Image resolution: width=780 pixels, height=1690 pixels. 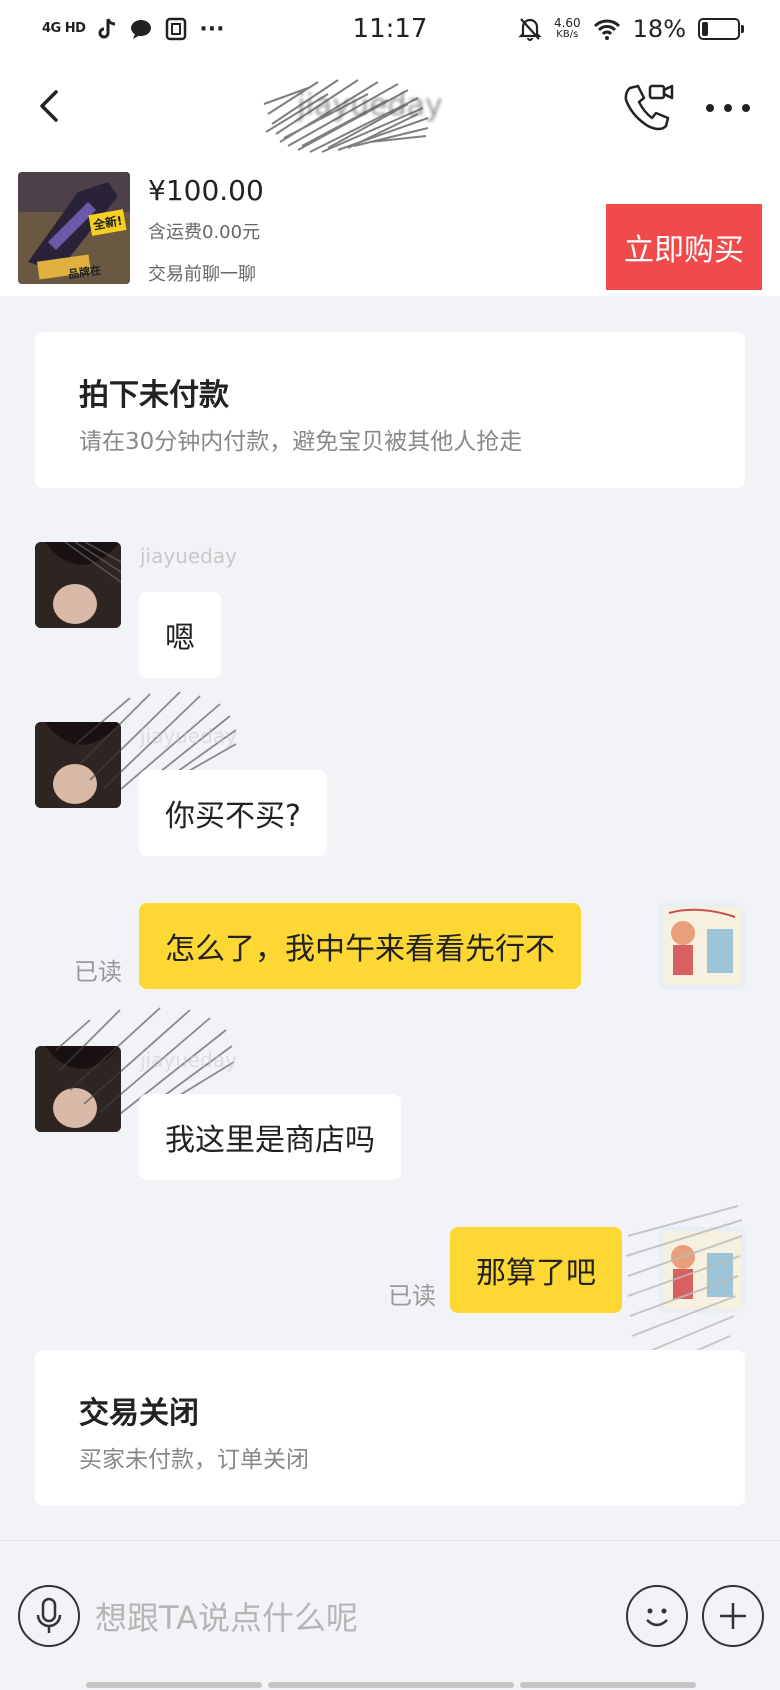 I want to click on message-bubble: 嗯, so click(x=180, y=635).